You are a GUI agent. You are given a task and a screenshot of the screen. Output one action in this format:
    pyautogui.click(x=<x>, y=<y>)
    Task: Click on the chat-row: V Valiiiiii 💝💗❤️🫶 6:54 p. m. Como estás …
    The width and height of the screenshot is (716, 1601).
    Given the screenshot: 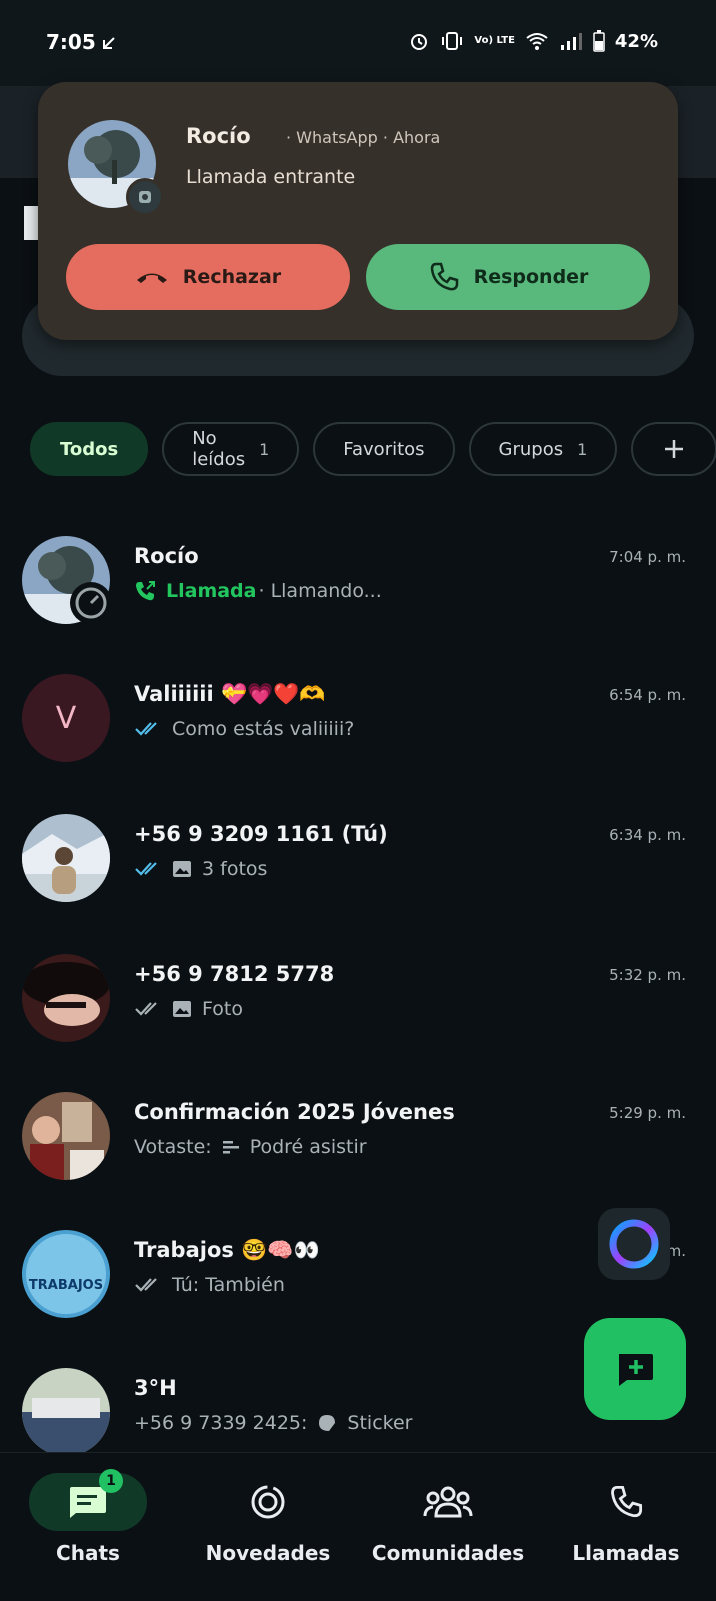 What is the action you would take?
    pyautogui.click(x=358, y=734)
    